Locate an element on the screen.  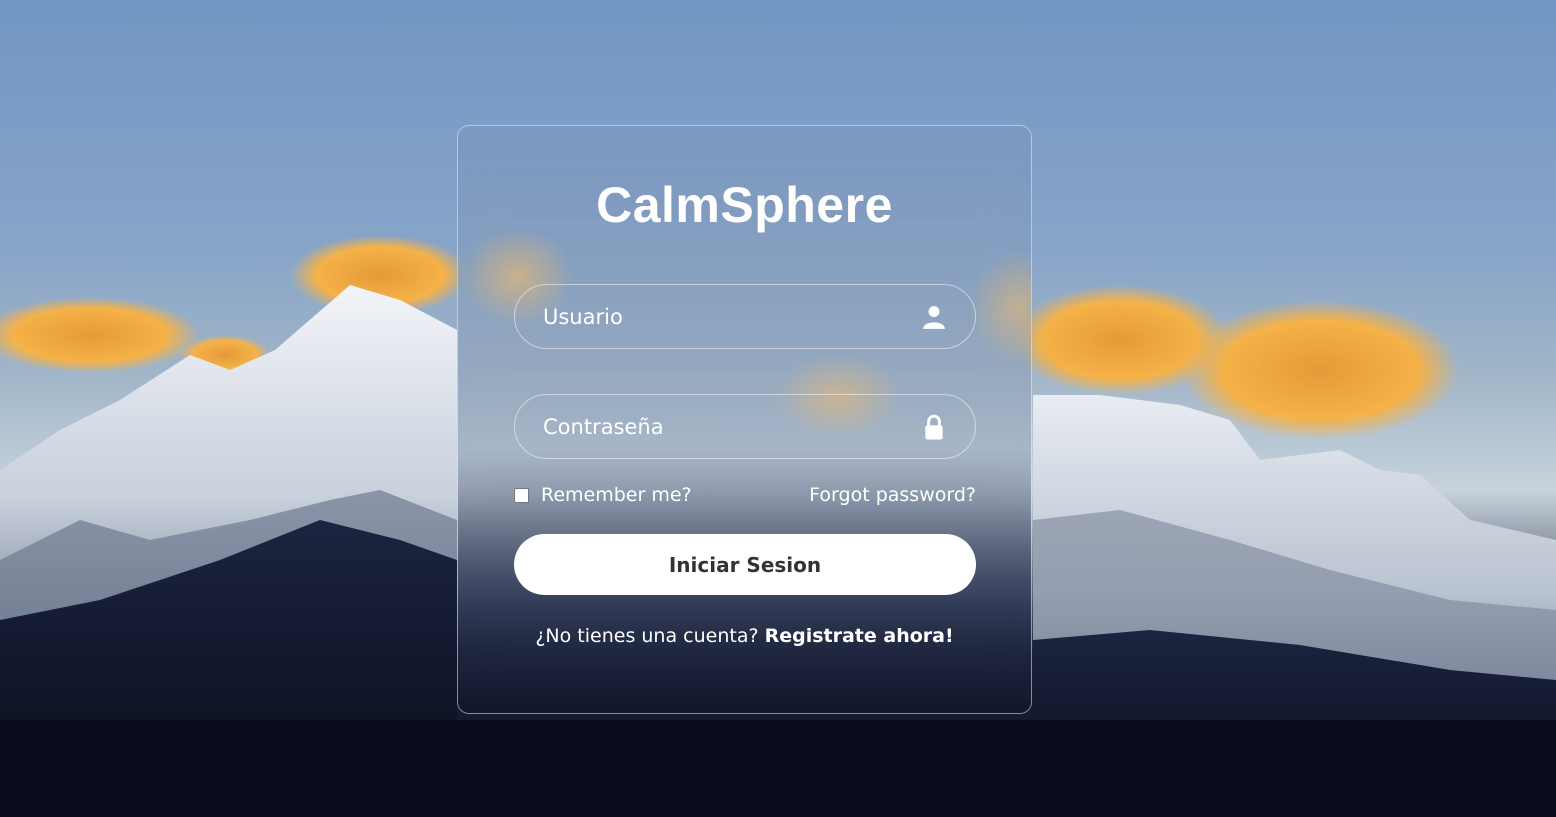
user-icon is located at coordinates (934, 317).